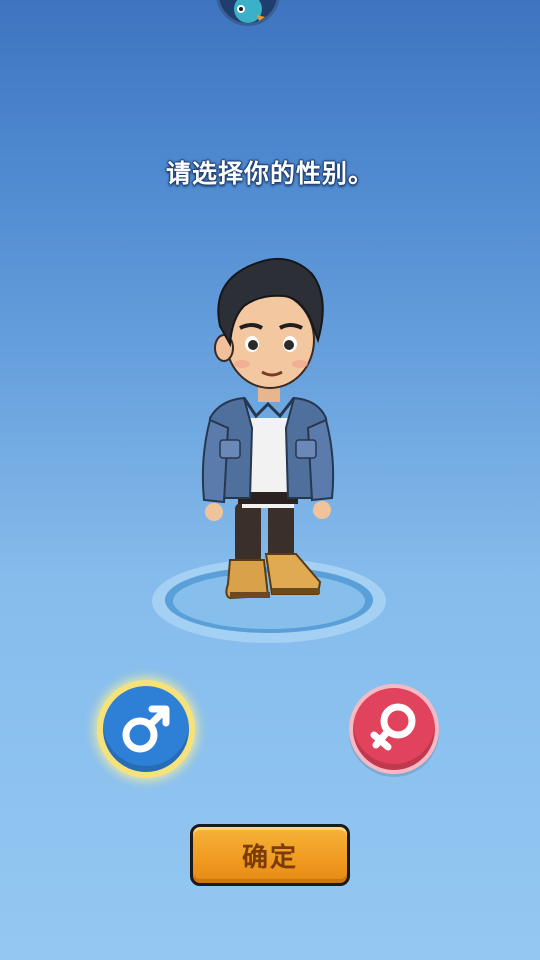 Image resolution: width=540 pixels, height=960 pixels. I want to click on male-symbol-icon, so click(146, 729).